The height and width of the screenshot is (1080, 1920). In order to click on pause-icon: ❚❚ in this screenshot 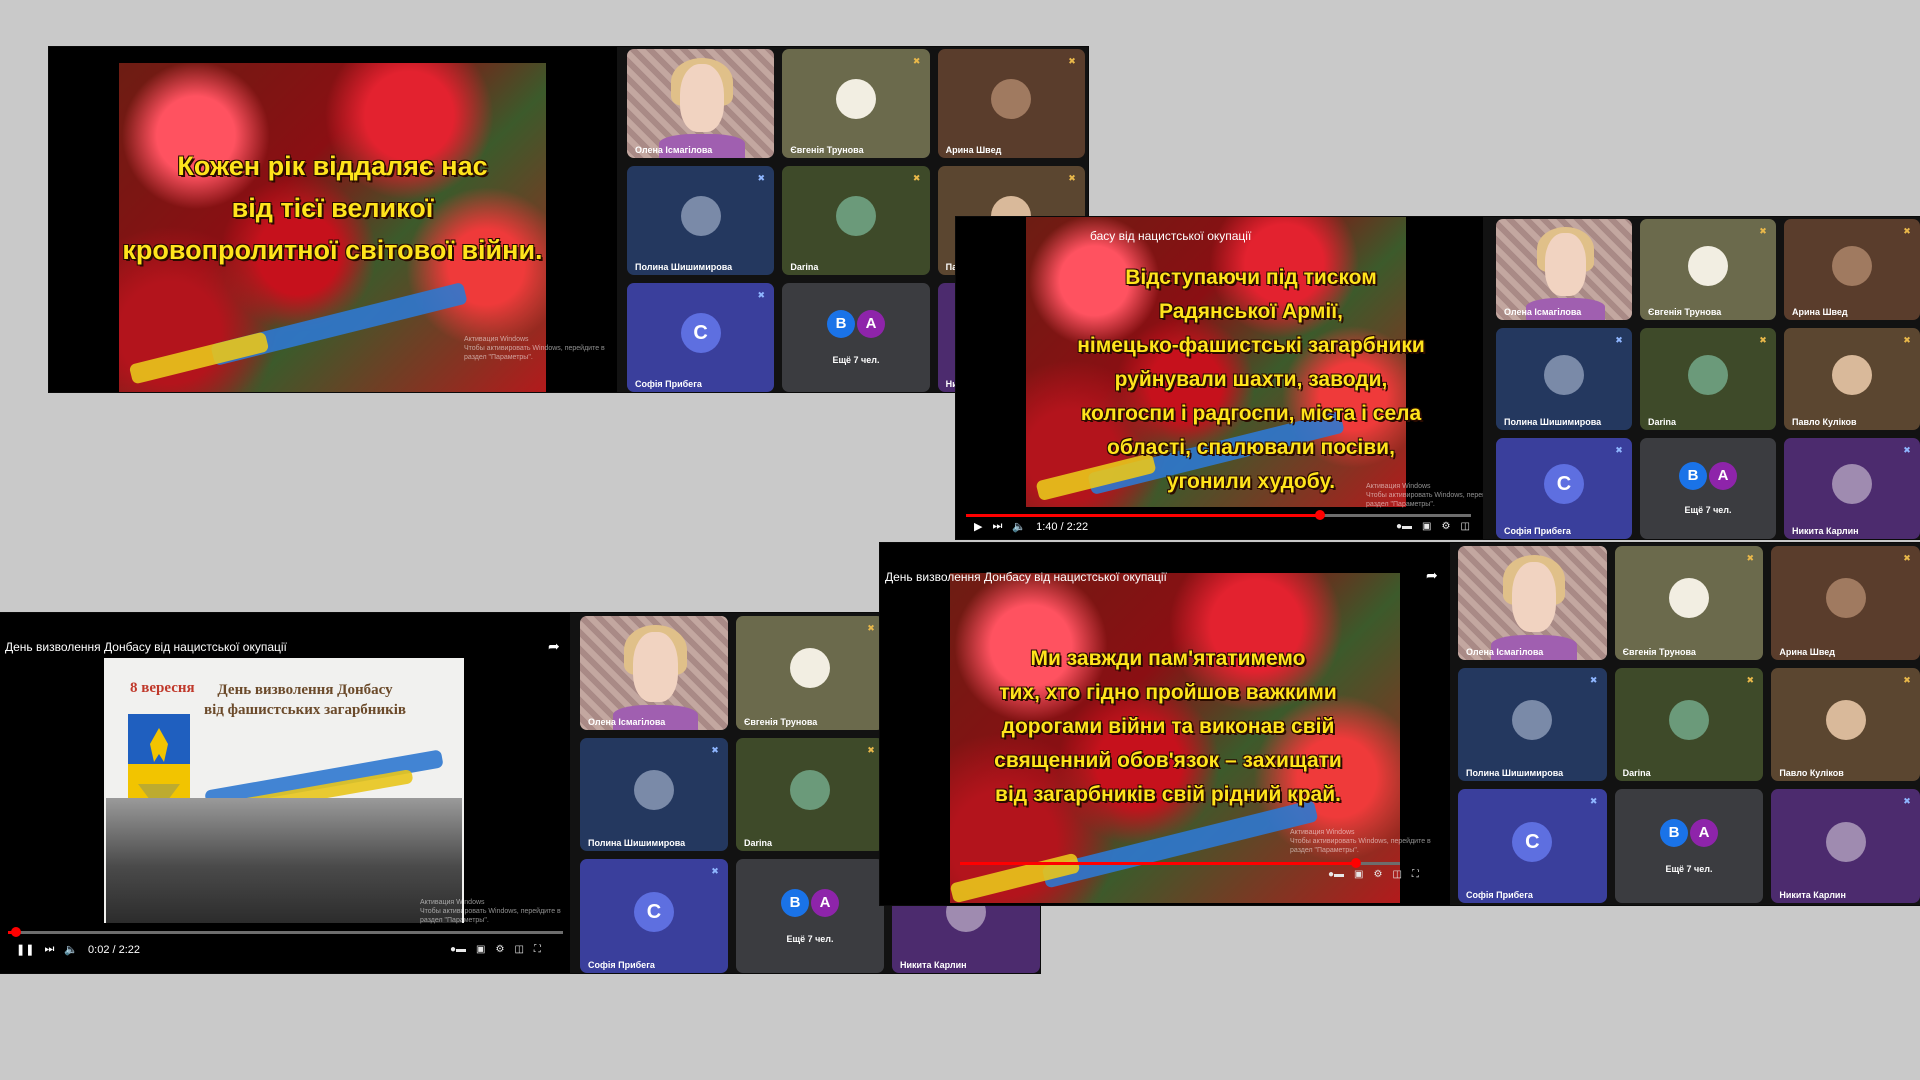, I will do `click(25, 949)`.